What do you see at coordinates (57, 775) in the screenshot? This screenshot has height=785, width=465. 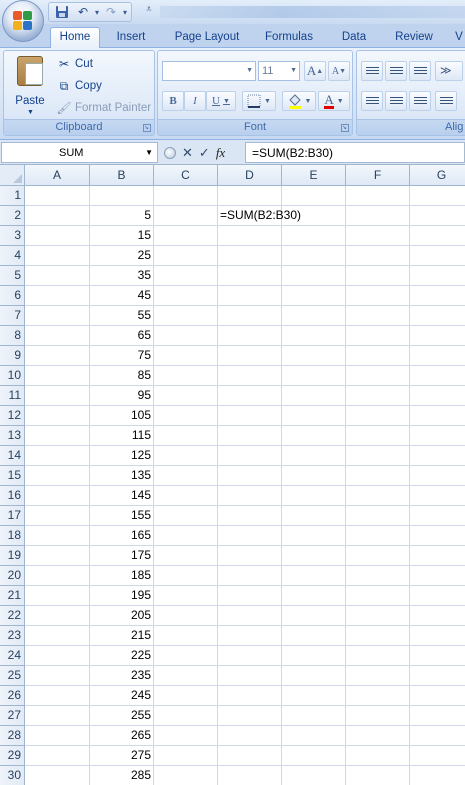 I see `cell-a30` at bounding box center [57, 775].